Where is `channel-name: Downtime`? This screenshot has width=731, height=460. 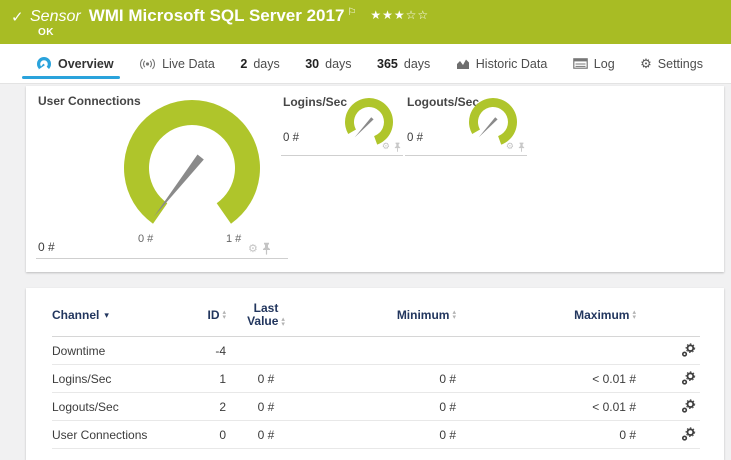
channel-name: Downtime is located at coordinates (122, 351).